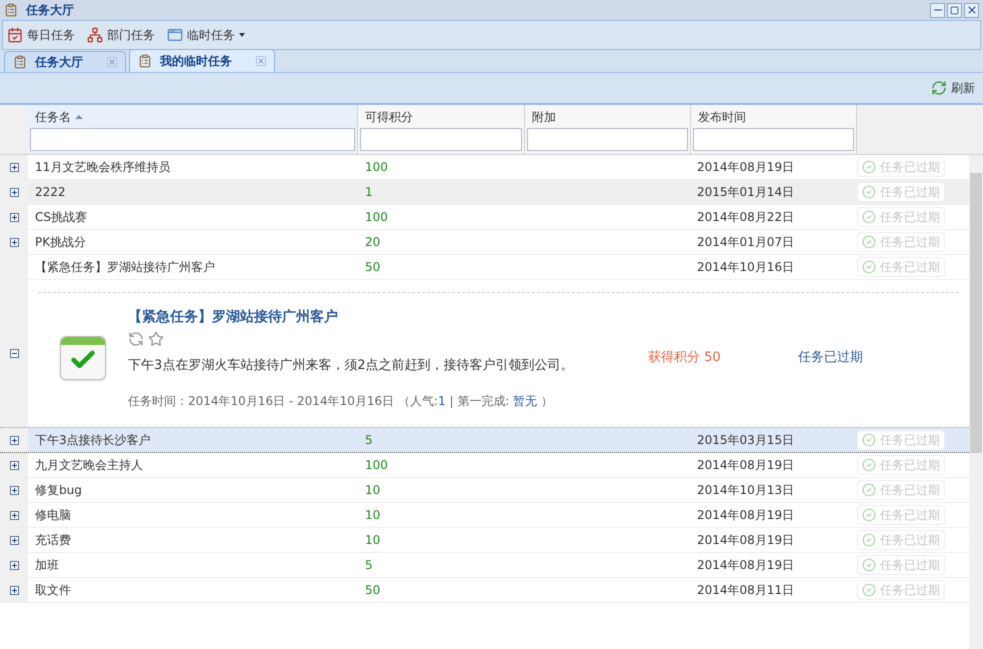 This screenshot has height=649, width=983. I want to click on table-row: 修电脑 10 2014年08月19日 任务已过期, so click(484, 515).